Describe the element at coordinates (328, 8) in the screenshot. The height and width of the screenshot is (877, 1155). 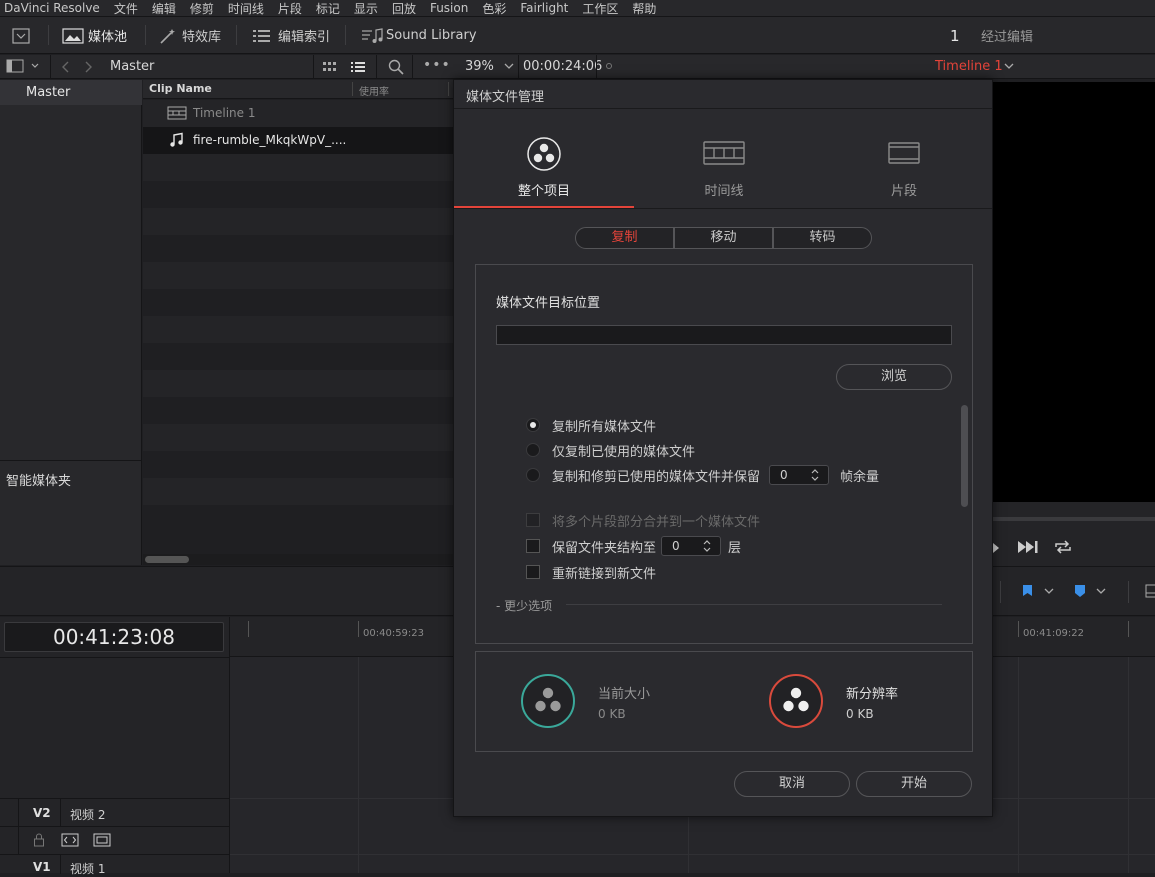
I see `menu-mark: 标记` at that location.